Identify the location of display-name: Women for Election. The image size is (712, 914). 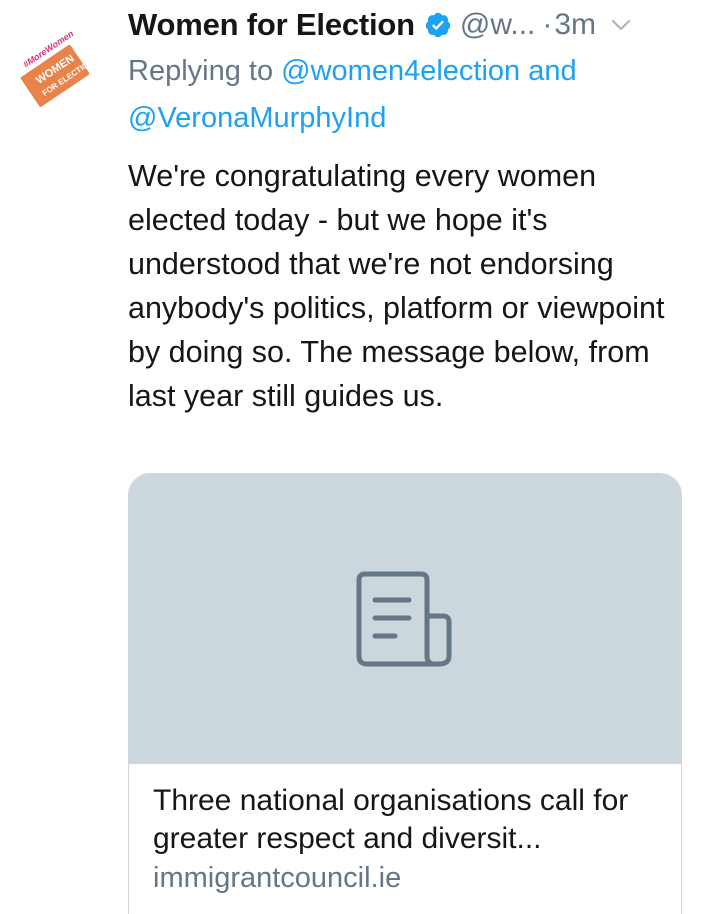
(271, 25).